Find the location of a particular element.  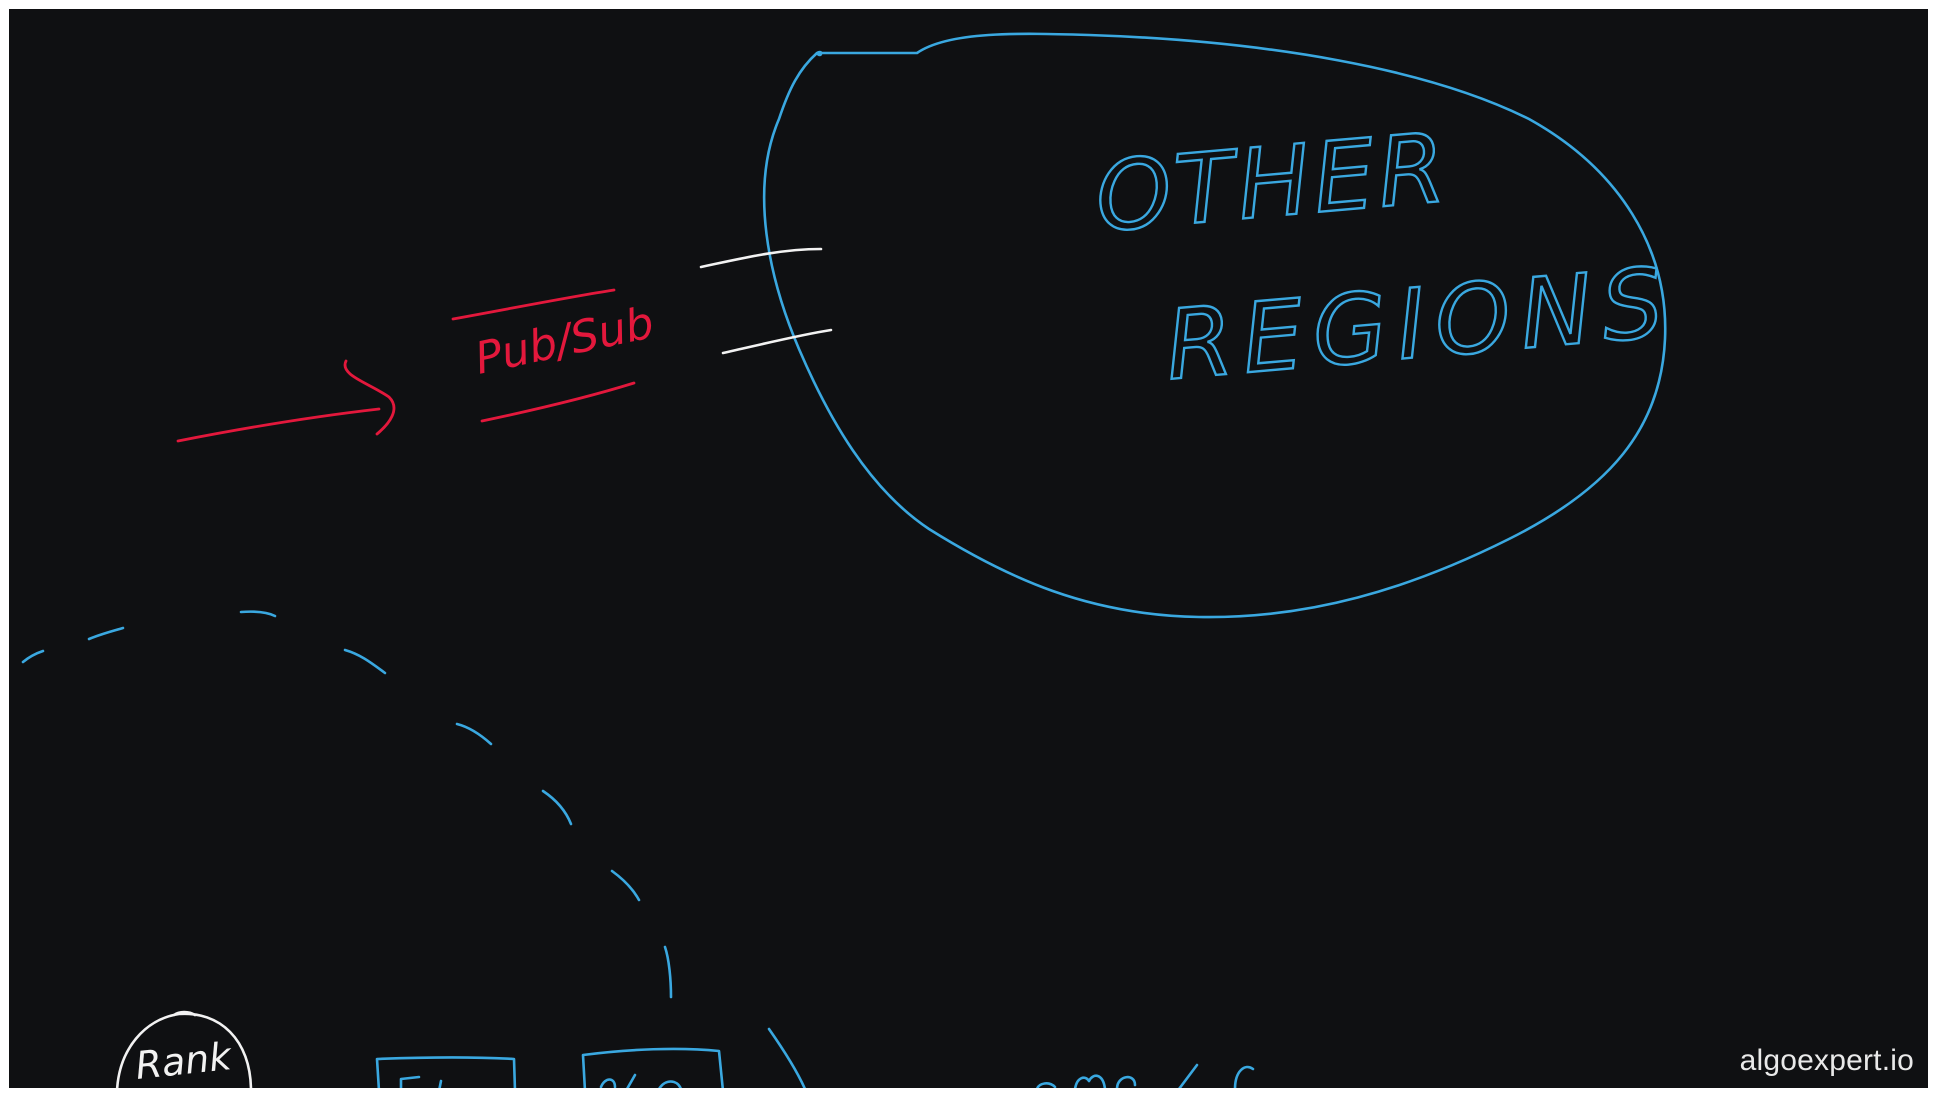

rank-node: Rank is located at coordinates (184, 1049).